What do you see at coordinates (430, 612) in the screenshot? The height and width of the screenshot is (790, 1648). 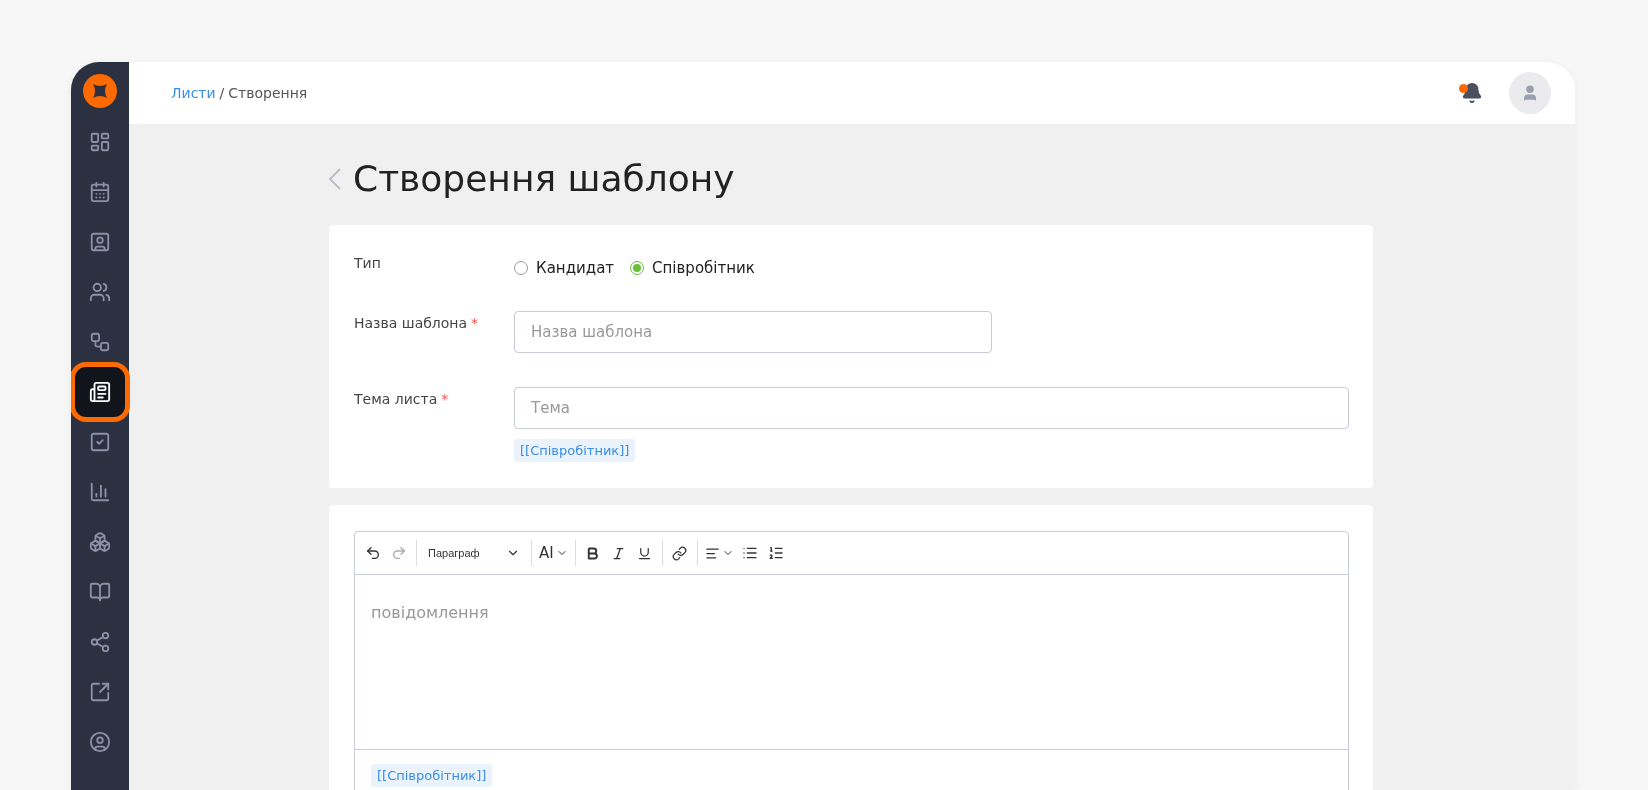 I see `message-placeholder: повідомлення` at bounding box center [430, 612].